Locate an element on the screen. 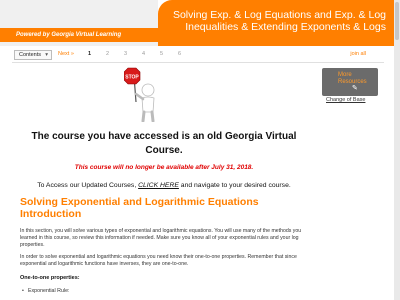  pushpin-icon: ✎ is located at coordinates (355, 88).